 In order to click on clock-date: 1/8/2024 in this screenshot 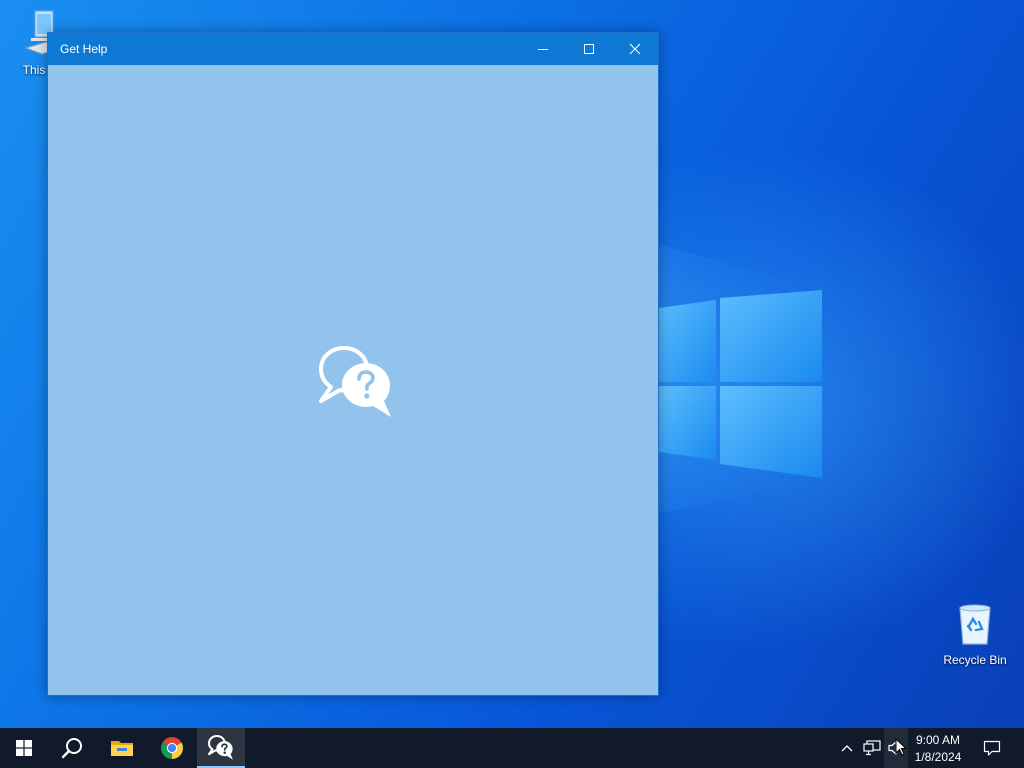, I will do `click(938, 757)`.